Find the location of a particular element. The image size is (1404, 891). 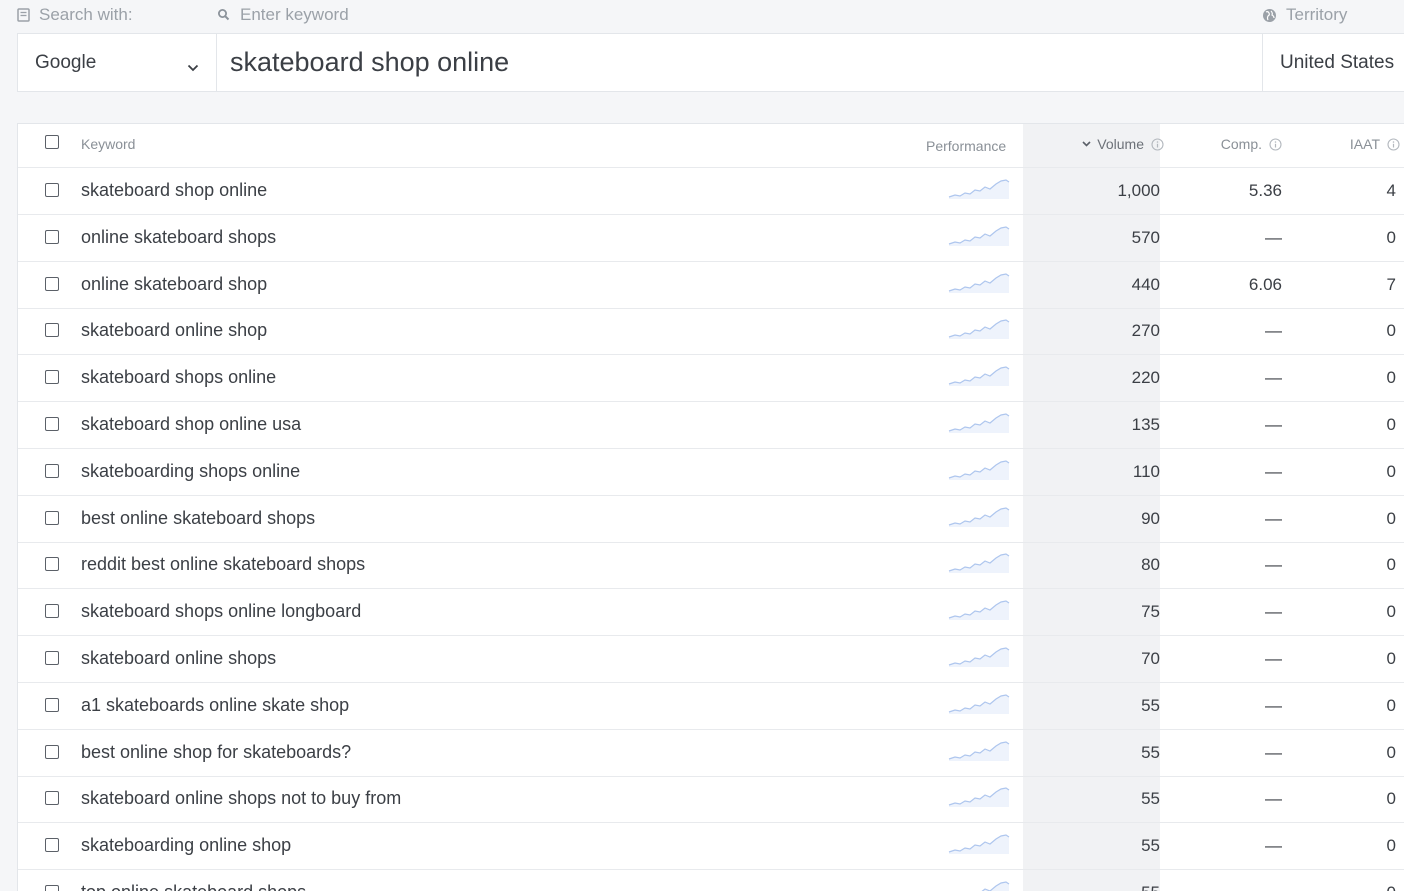

search-bar: Google United States is located at coordinates (710, 62).